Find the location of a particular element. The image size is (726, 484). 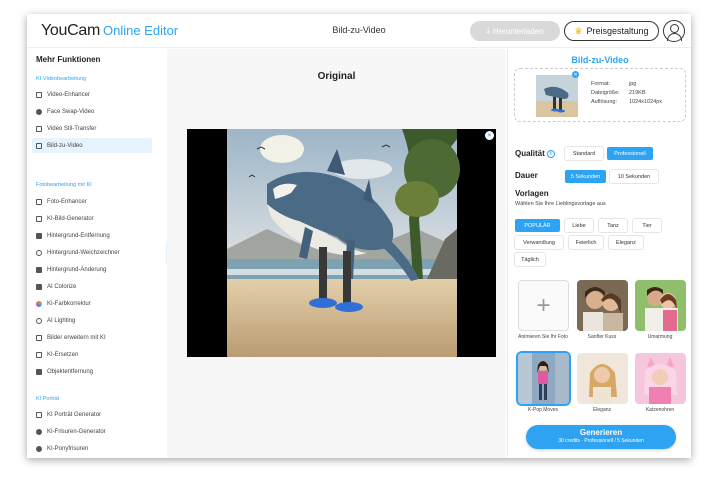

user-account-icon is located at coordinates (674, 31).